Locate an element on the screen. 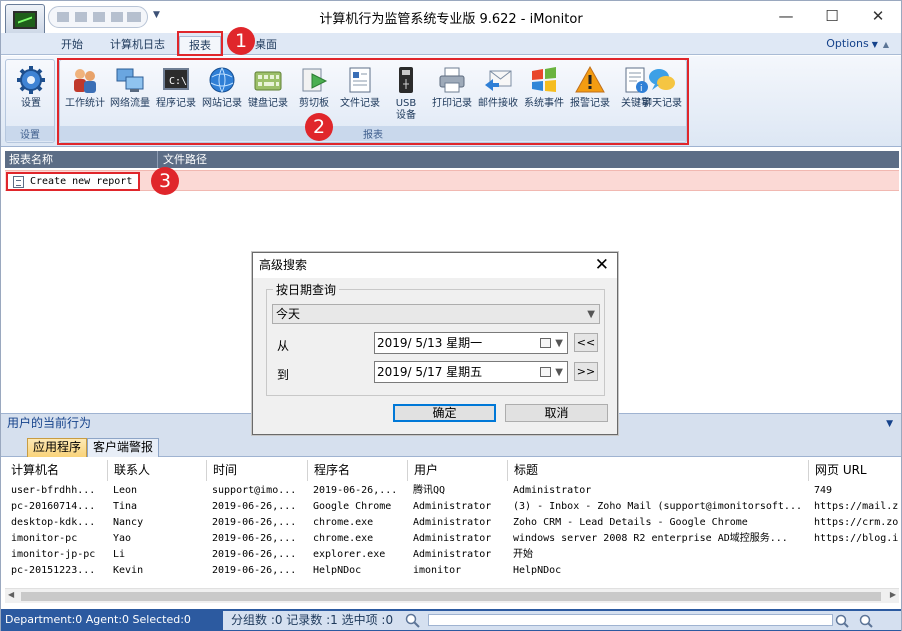  activity-tabs: 应用程序 客户端警报 is located at coordinates (451, 445).